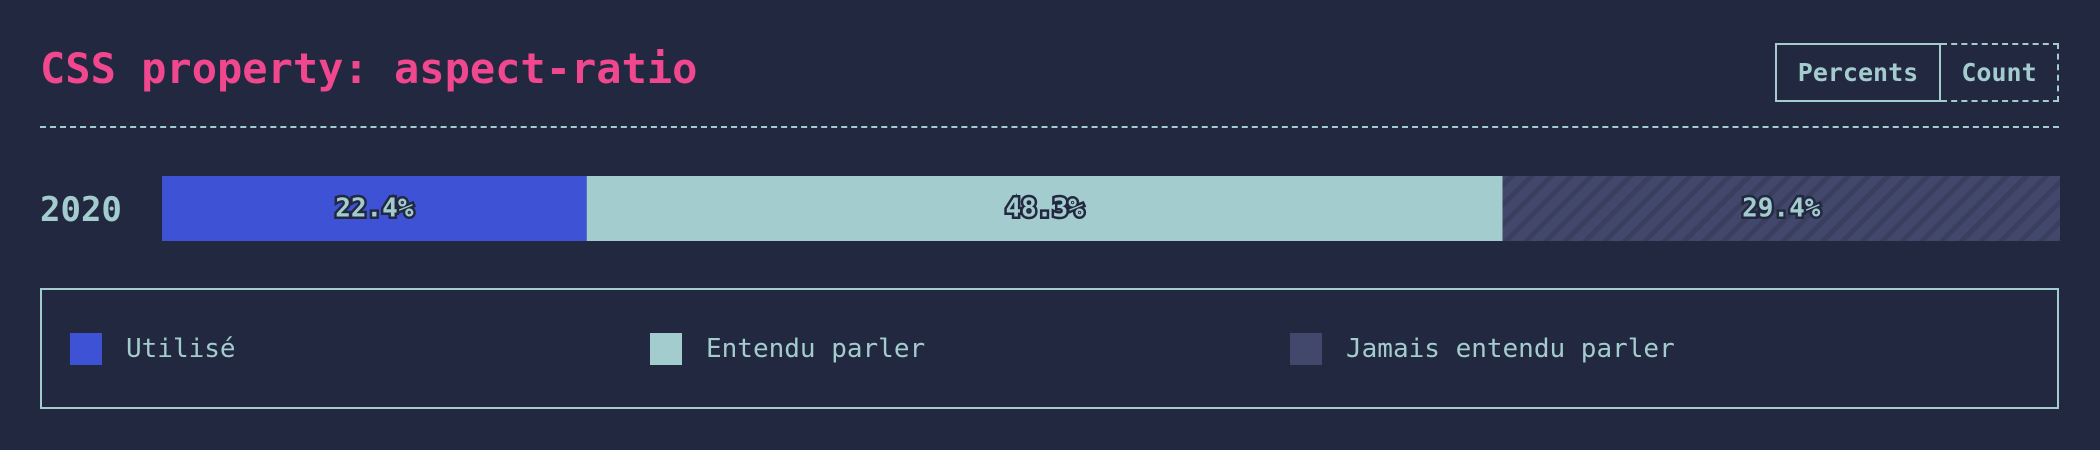  I want to click on legend-label-never: Jamais entendu parler, so click(1510, 348).